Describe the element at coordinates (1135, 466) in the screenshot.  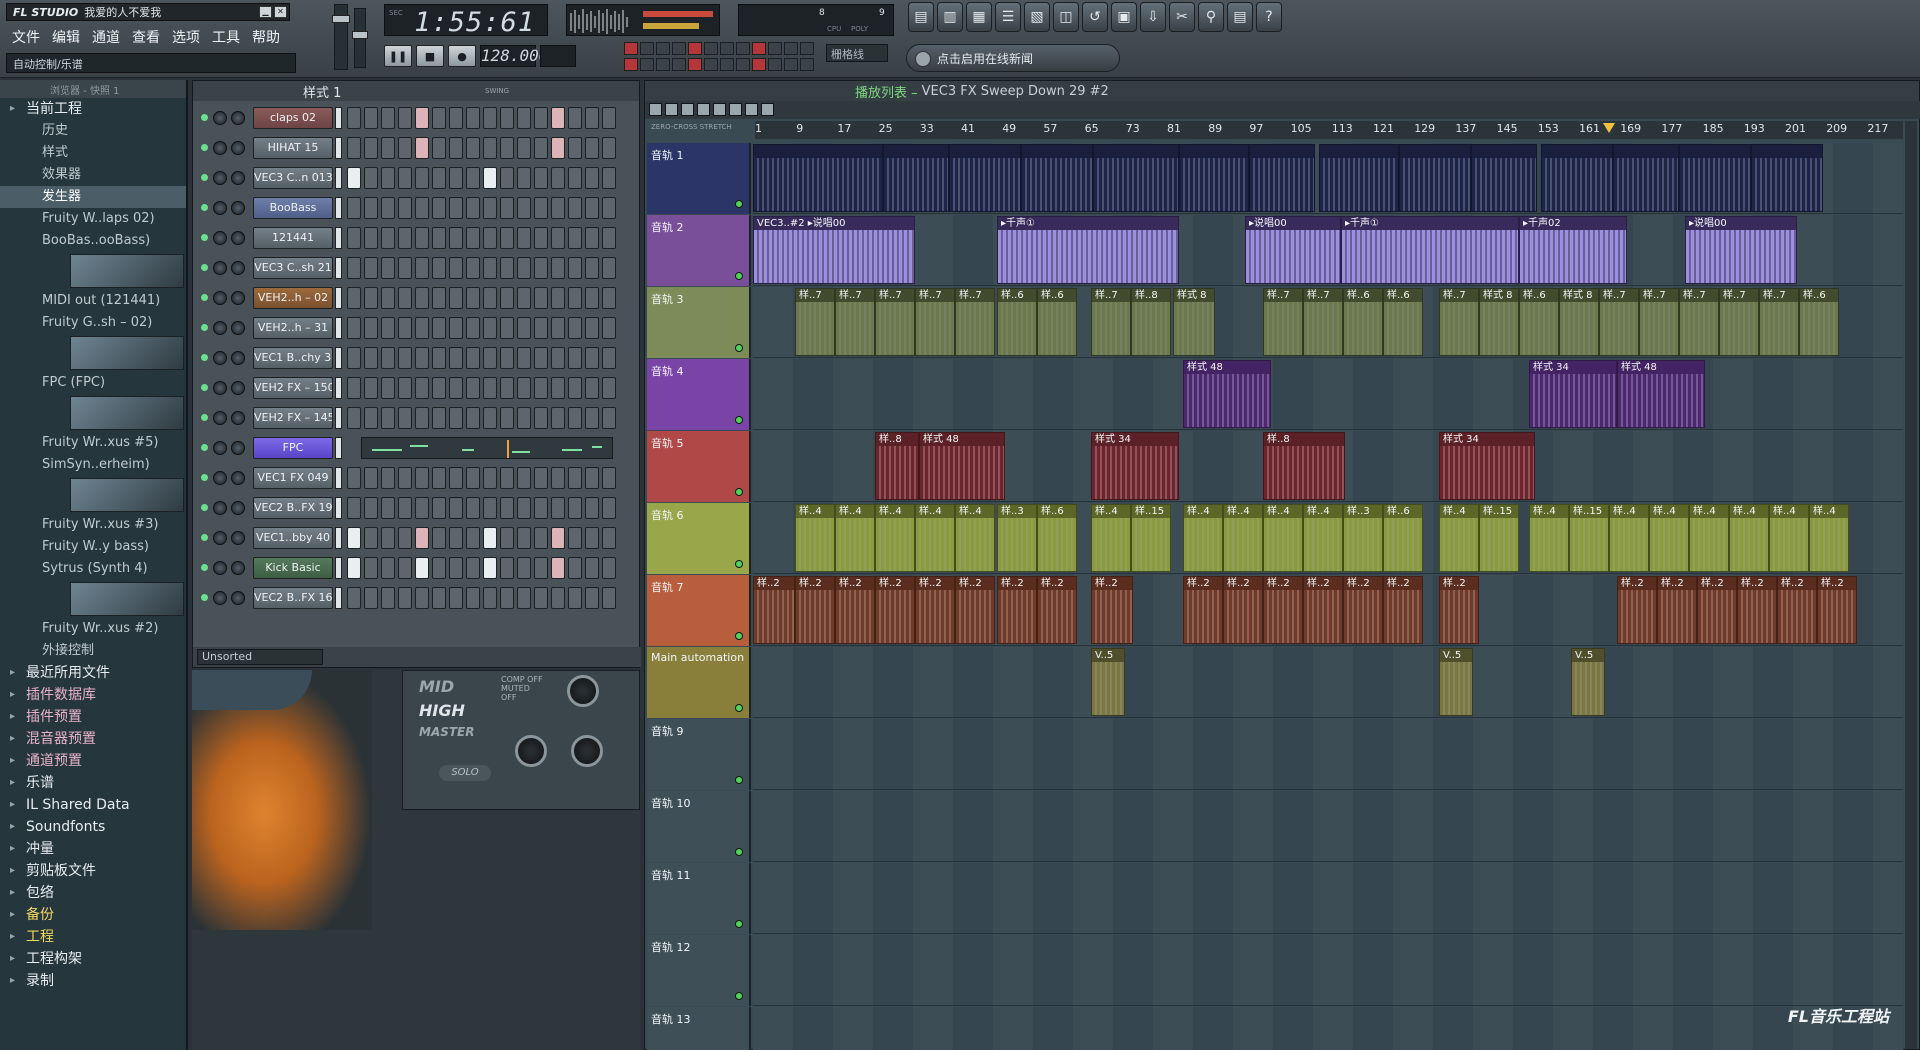
I see `pattern-clip: 样式 34` at that location.